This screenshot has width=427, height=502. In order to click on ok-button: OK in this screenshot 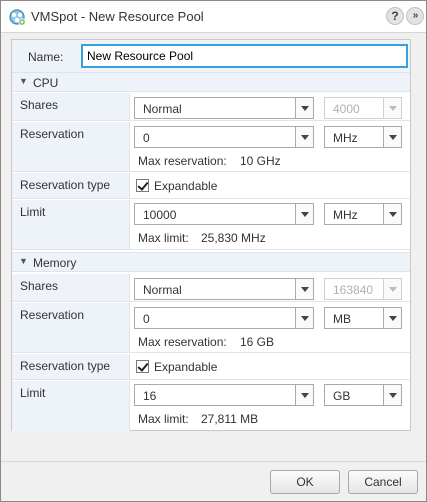, I will do `click(305, 482)`.